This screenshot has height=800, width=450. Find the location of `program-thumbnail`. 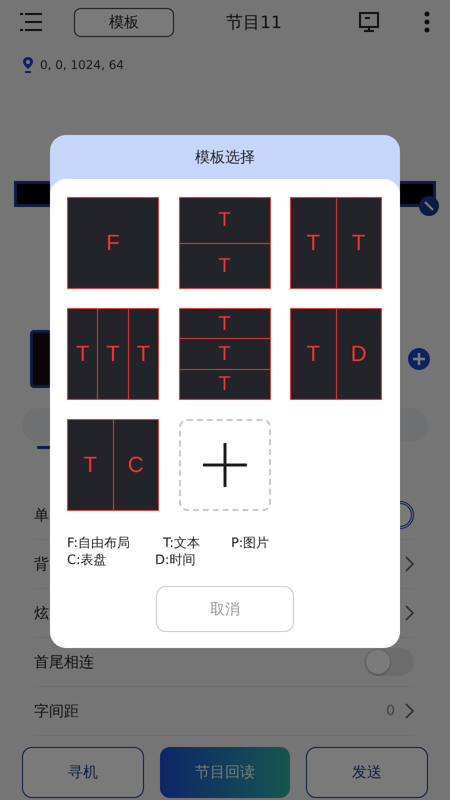

program-thumbnail is located at coordinates (41, 359).